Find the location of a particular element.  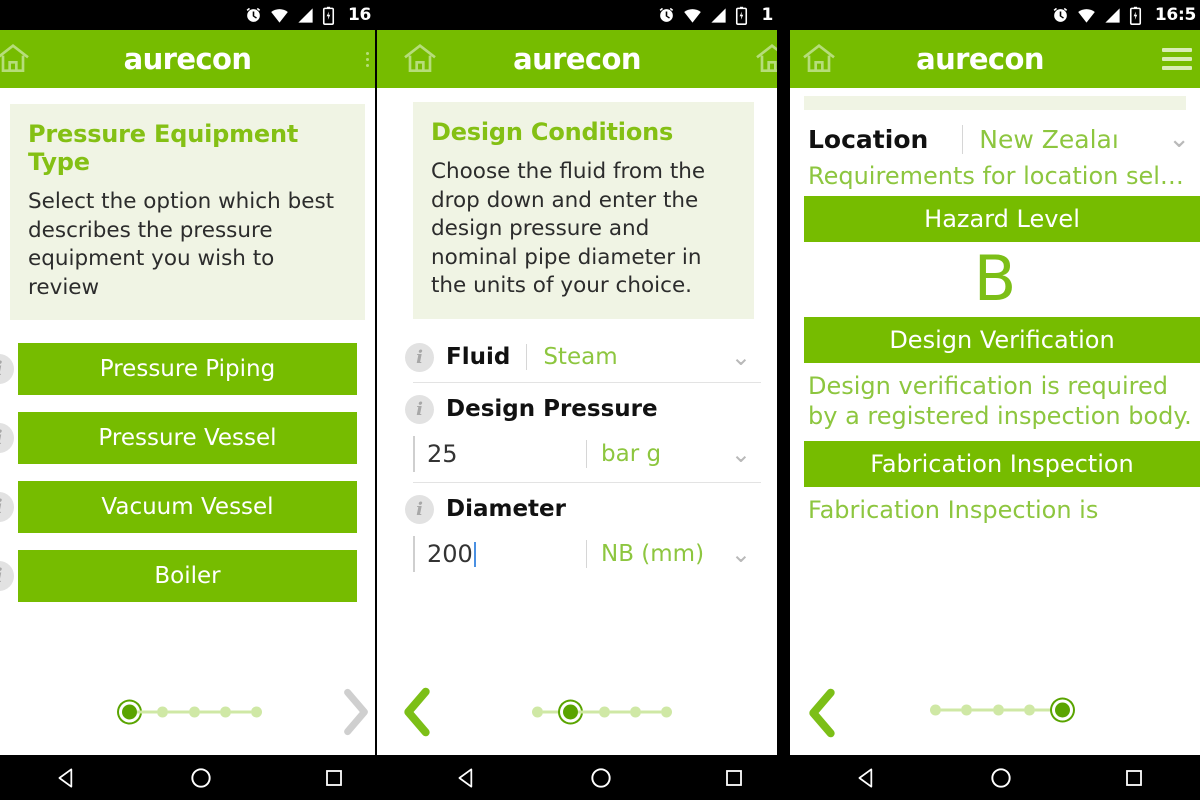

input-design-pressure: 25 is located at coordinates (499, 453).